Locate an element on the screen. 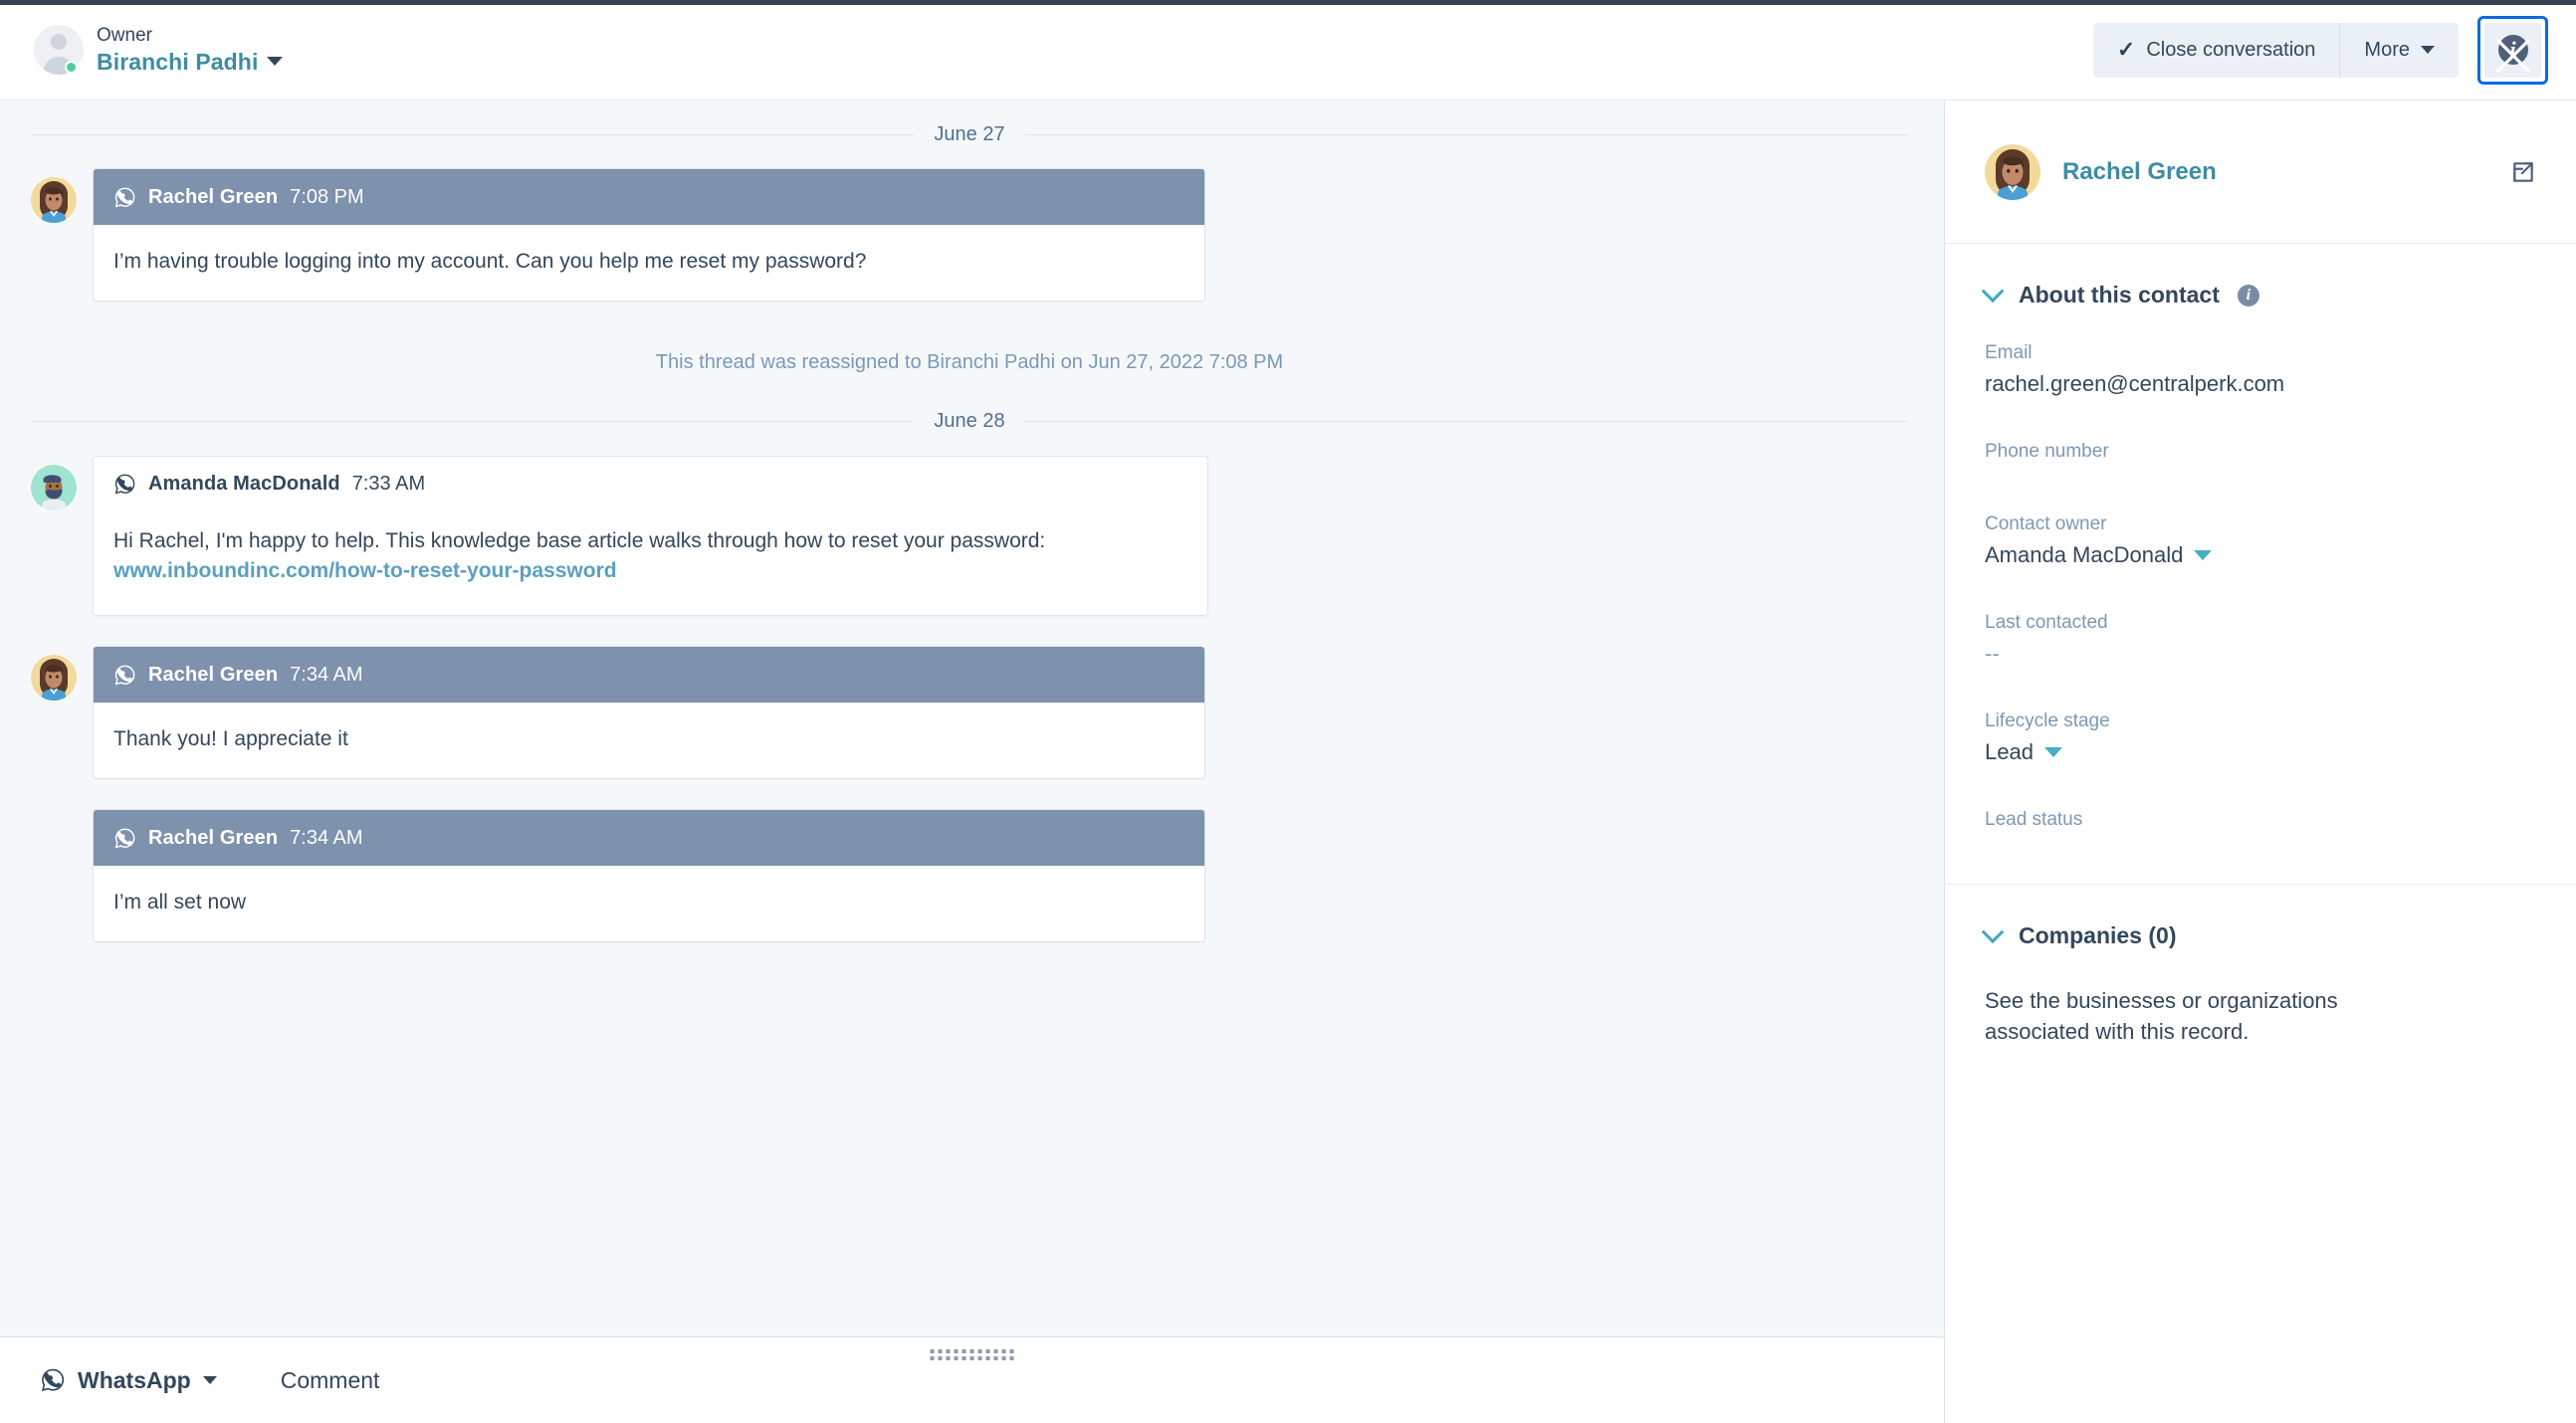 This screenshot has height=1423, width=2576. owner-label: Owner is located at coordinates (124, 36).